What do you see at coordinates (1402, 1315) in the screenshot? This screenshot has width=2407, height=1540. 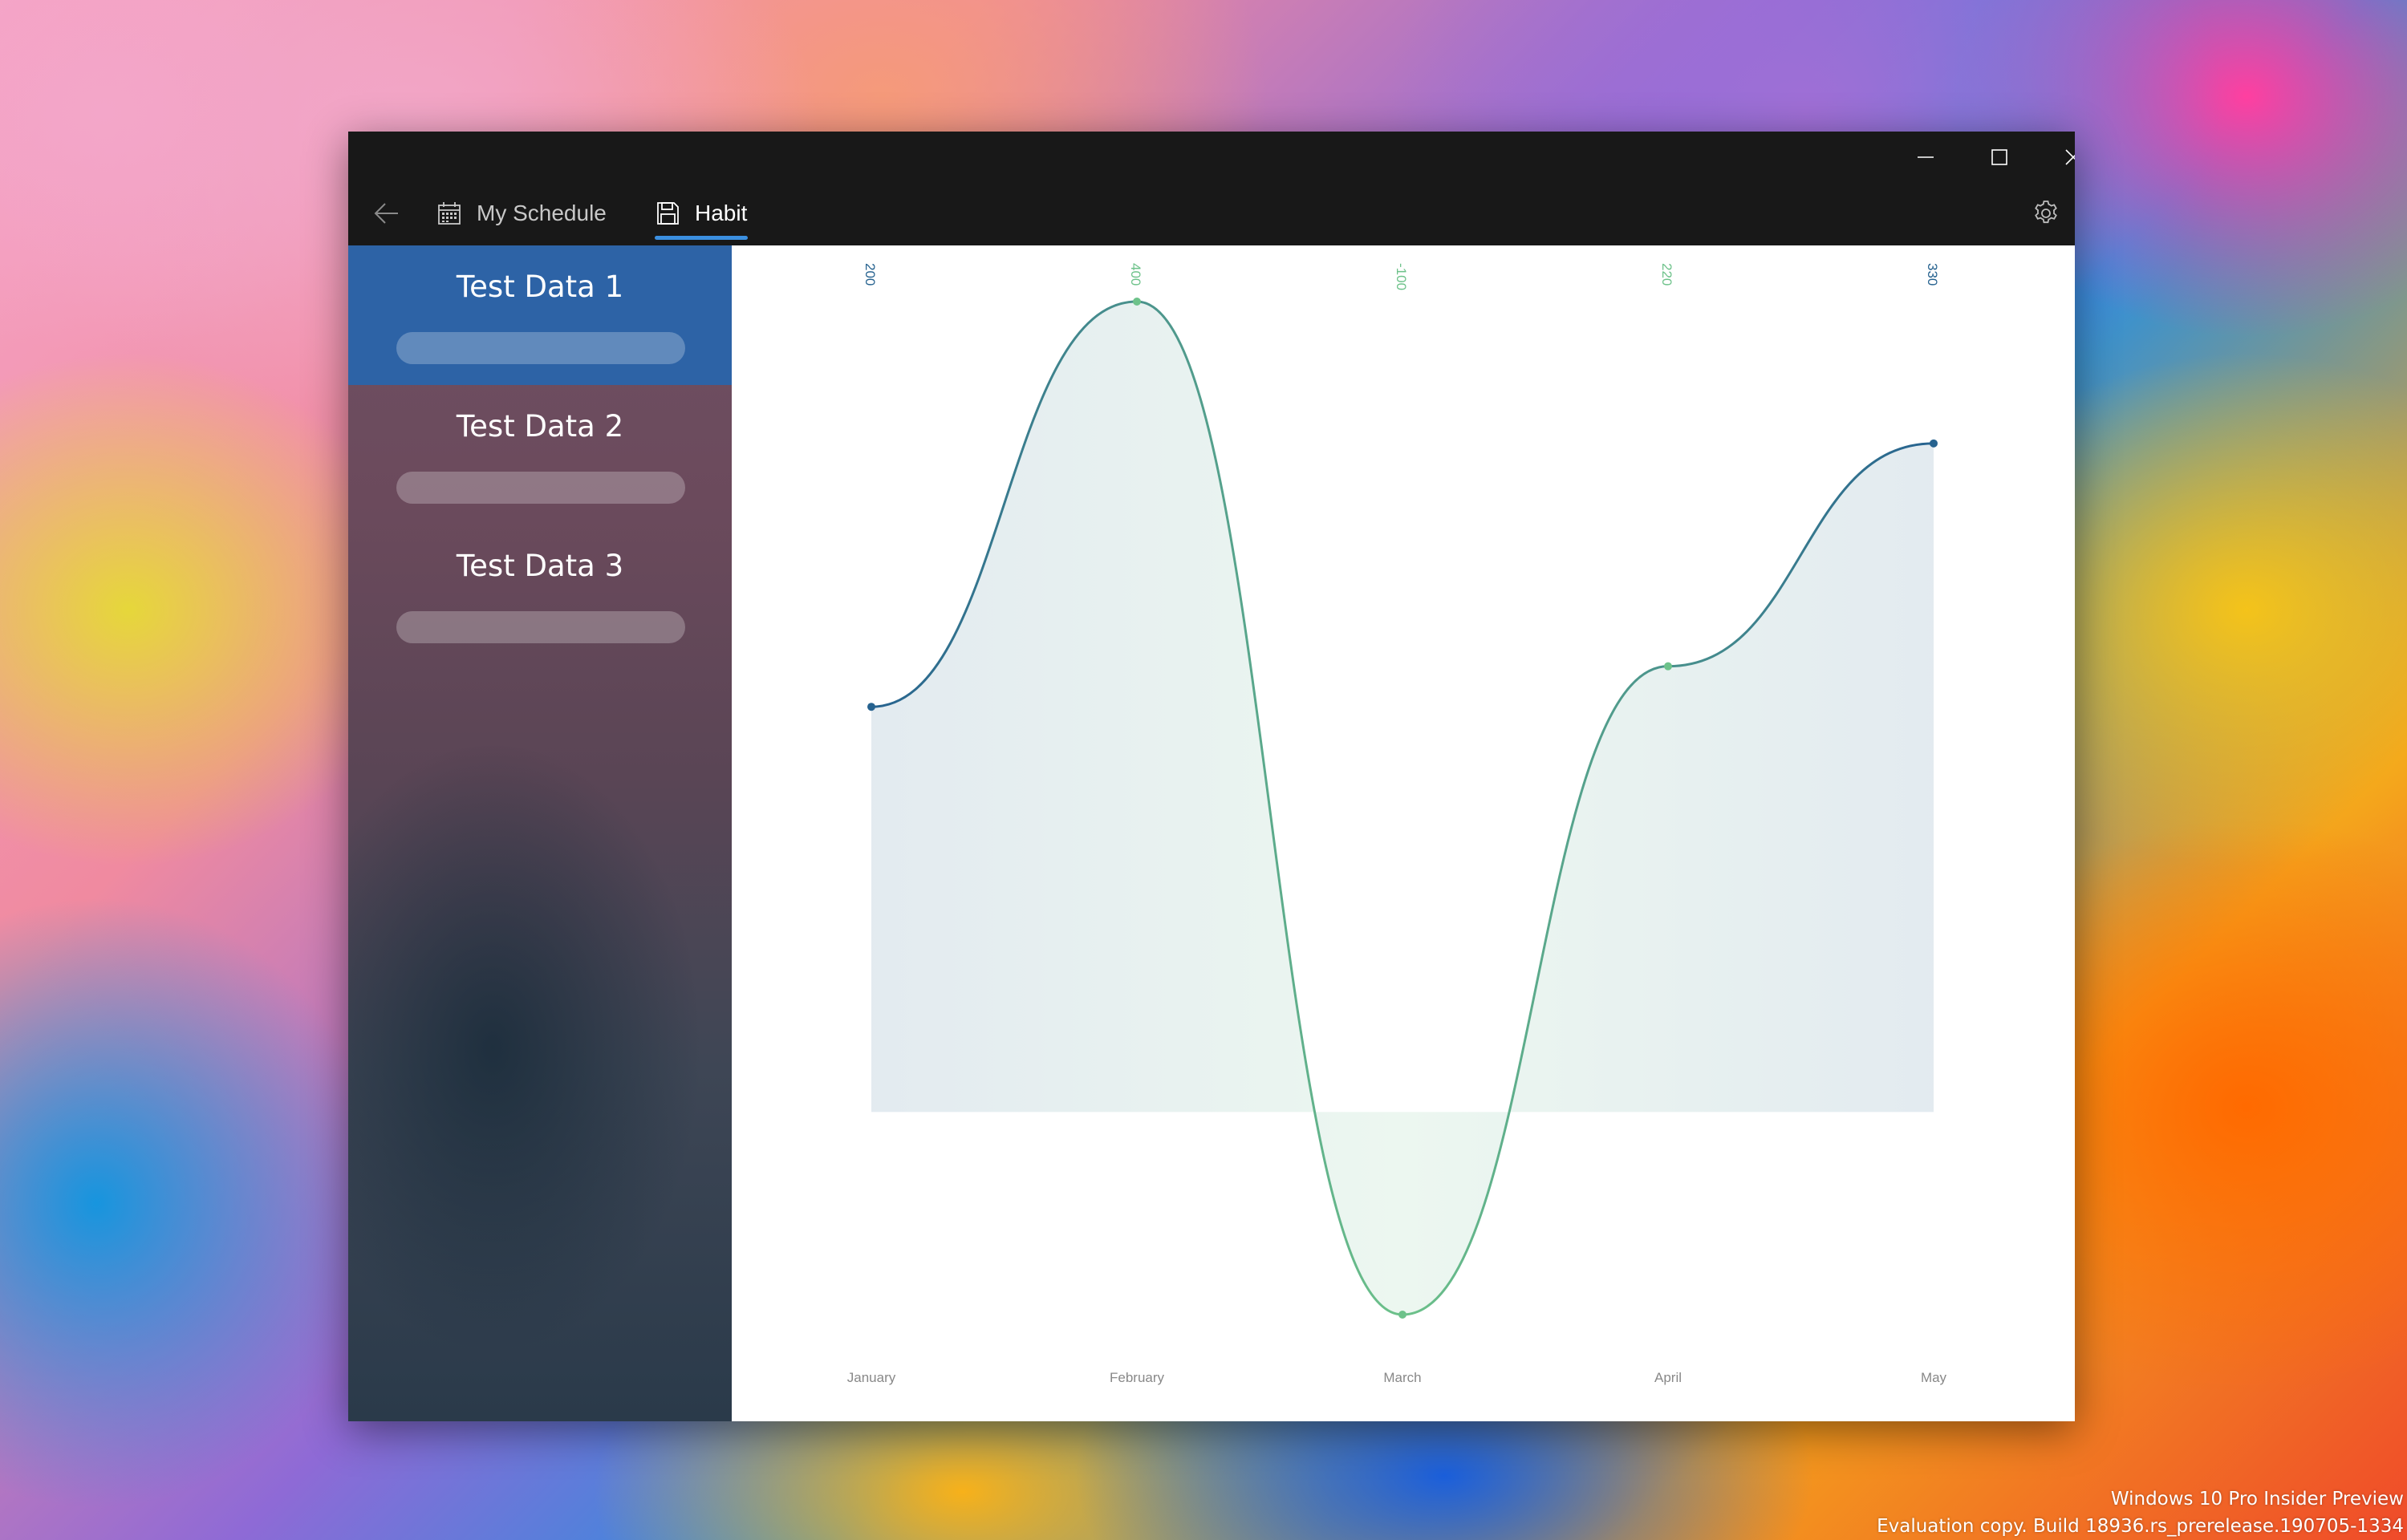 I see `data-point-march` at bounding box center [1402, 1315].